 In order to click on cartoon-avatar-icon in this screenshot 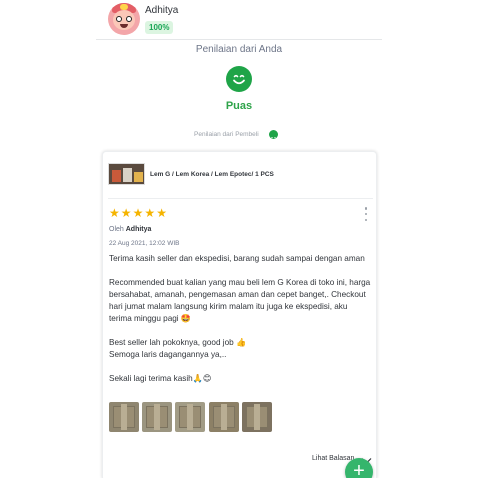, I will do `click(124, 19)`.